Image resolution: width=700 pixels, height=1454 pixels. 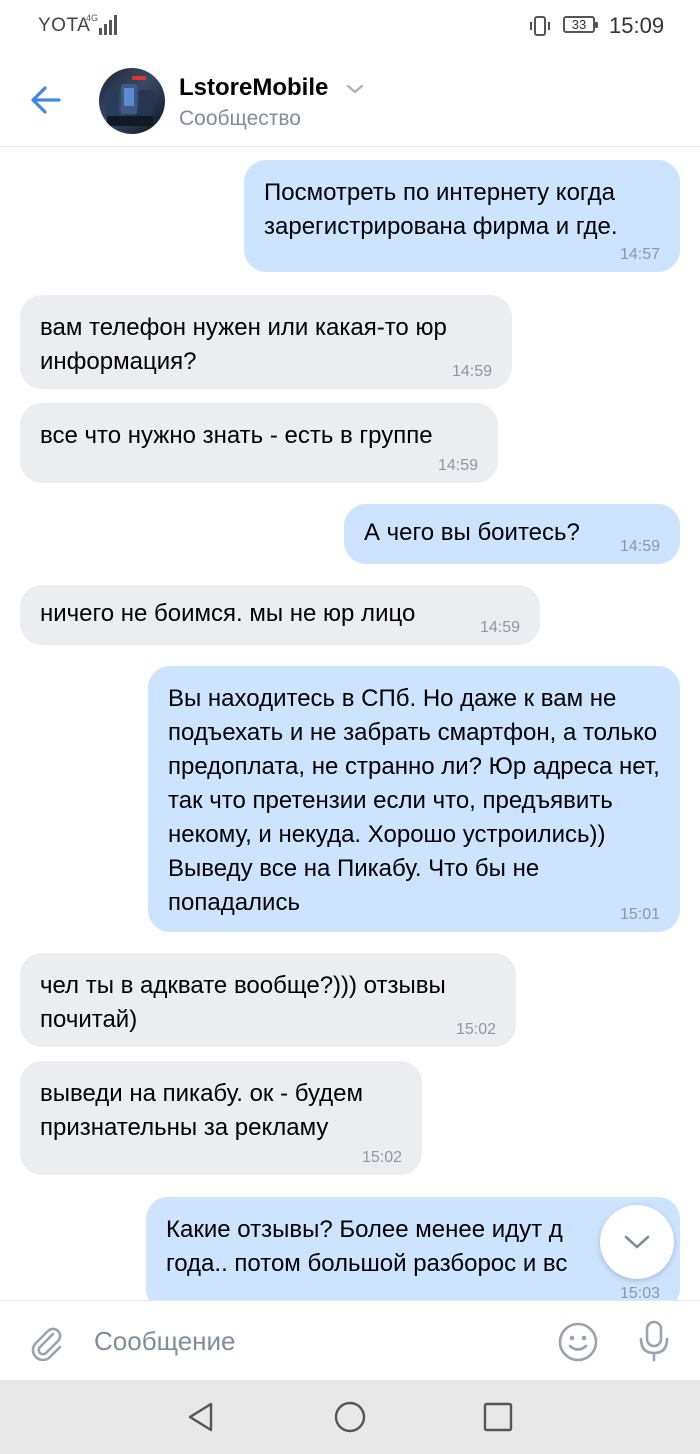 I want to click on message-text: все что нужно знать - есть в группе, so click(x=236, y=435).